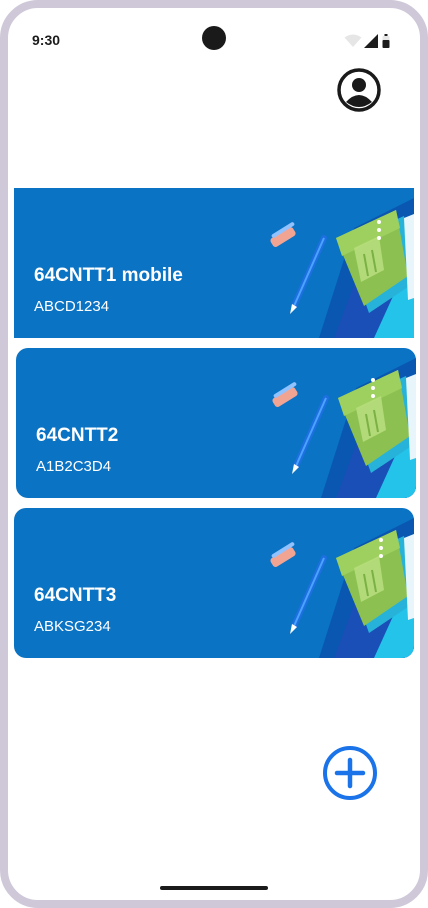  What do you see at coordinates (108, 275) in the screenshot?
I see `class-name: 64CNTT1 mobile` at bounding box center [108, 275].